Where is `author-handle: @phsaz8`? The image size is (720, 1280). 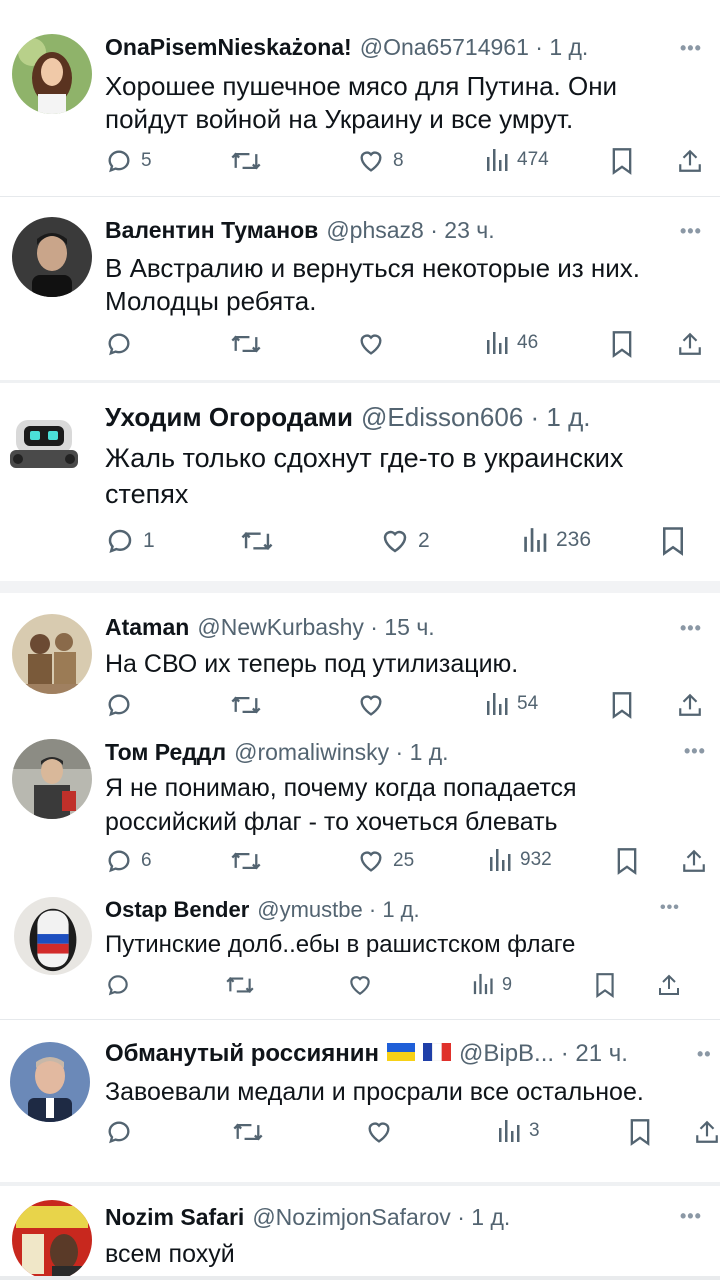
author-handle: @phsaz8 is located at coordinates (375, 230).